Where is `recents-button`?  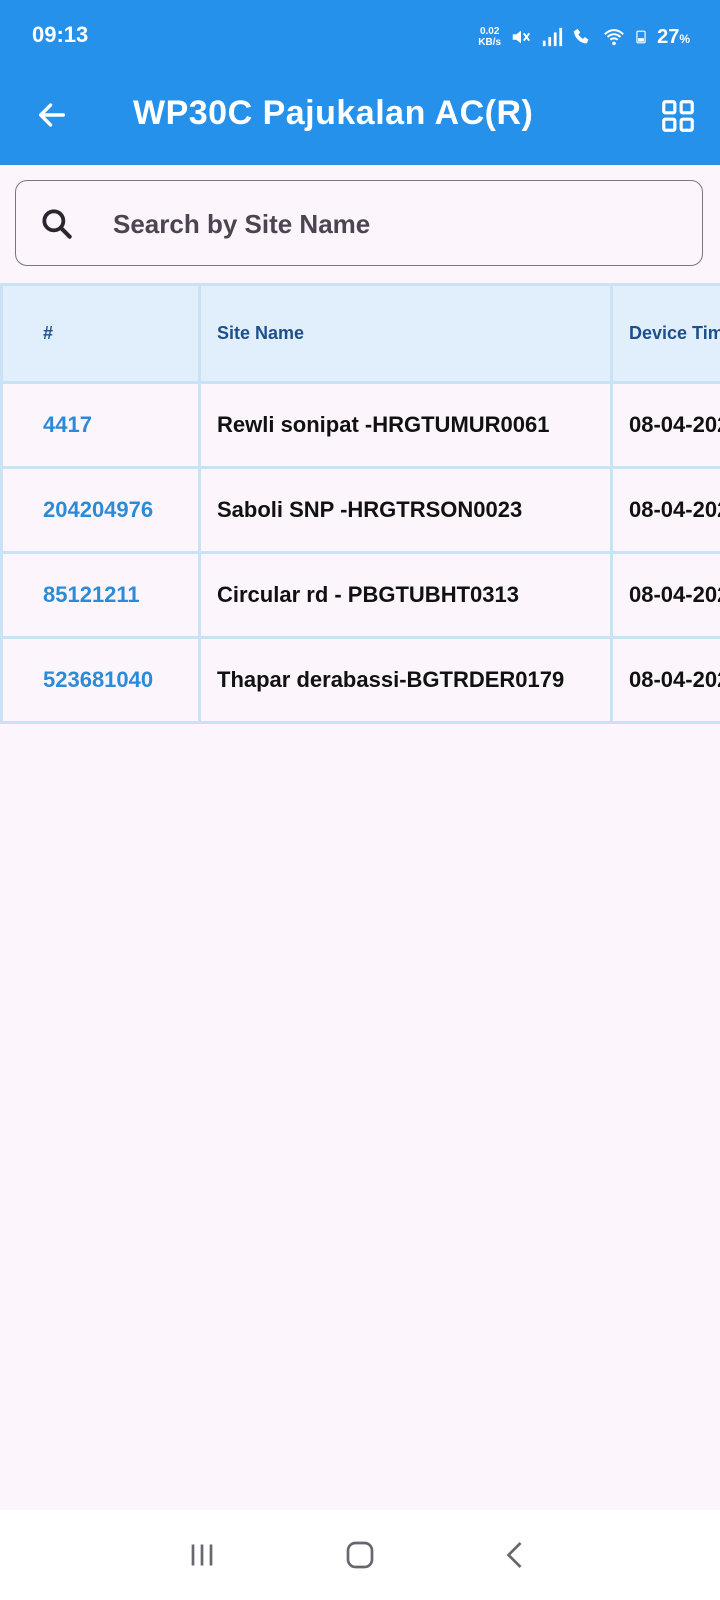 recents-button is located at coordinates (202, 1555).